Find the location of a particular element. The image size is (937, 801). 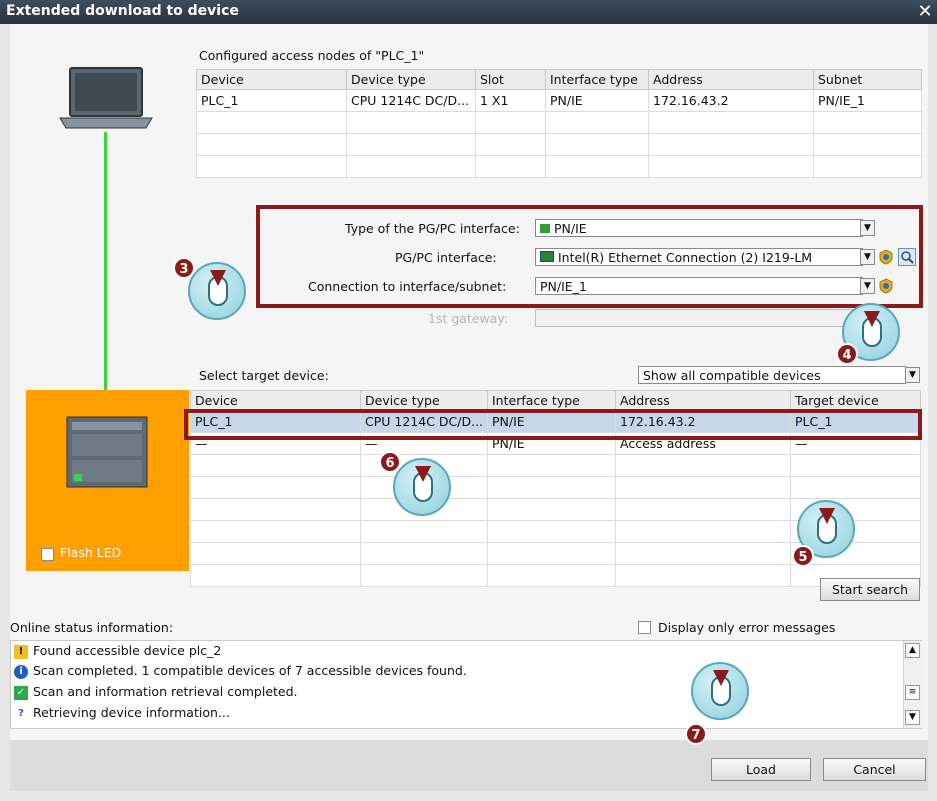

col-target-device: Target device is located at coordinates (855, 400).